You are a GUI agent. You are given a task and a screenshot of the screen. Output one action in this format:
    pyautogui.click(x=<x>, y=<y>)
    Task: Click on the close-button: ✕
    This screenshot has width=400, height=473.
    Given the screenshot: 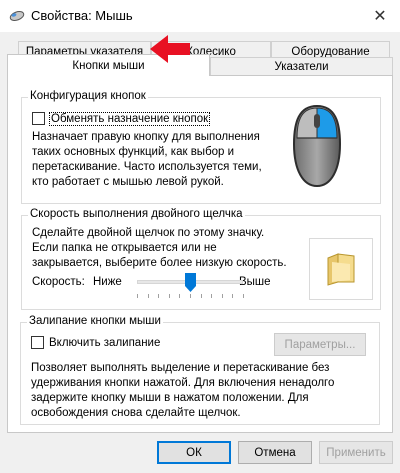 What is the action you would take?
    pyautogui.click(x=380, y=16)
    